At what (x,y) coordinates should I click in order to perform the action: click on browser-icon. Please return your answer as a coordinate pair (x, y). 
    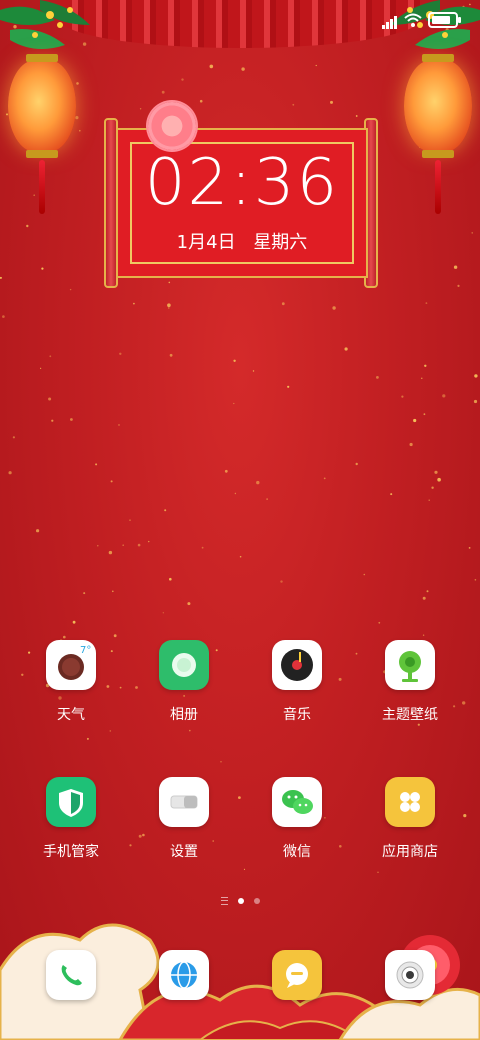
    Looking at the image, I should click on (184, 975).